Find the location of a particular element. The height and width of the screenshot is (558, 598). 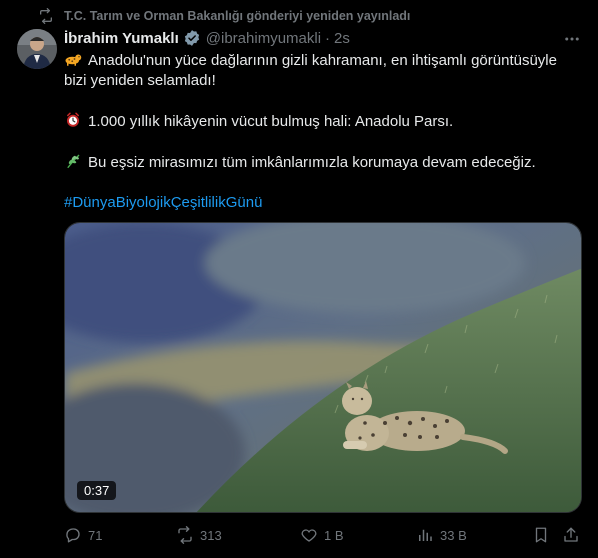

clock-emoji-icon is located at coordinates (73, 119).